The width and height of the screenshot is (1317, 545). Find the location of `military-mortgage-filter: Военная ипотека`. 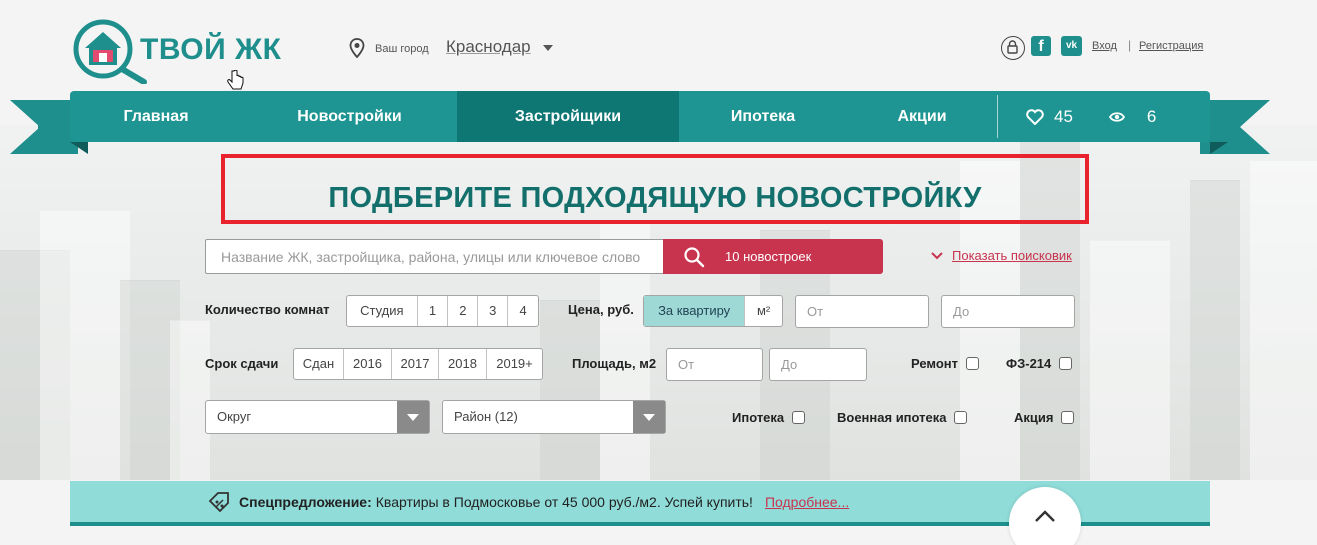

military-mortgage-filter: Военная ипотека is located at coordinates (902, 417).